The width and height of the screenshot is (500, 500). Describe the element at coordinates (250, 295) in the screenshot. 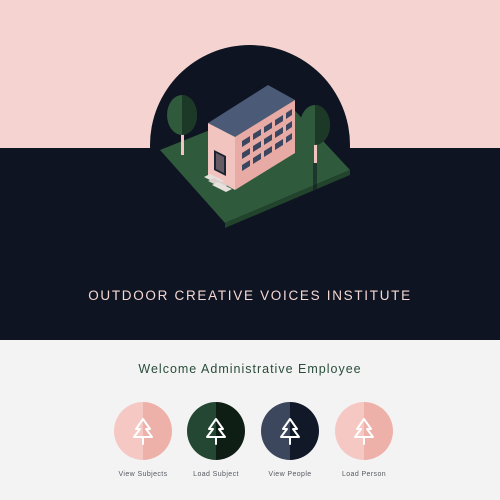

I see `institute-title: OUTDOOR CREATIVE VOICES INSTITUTE` at that location.